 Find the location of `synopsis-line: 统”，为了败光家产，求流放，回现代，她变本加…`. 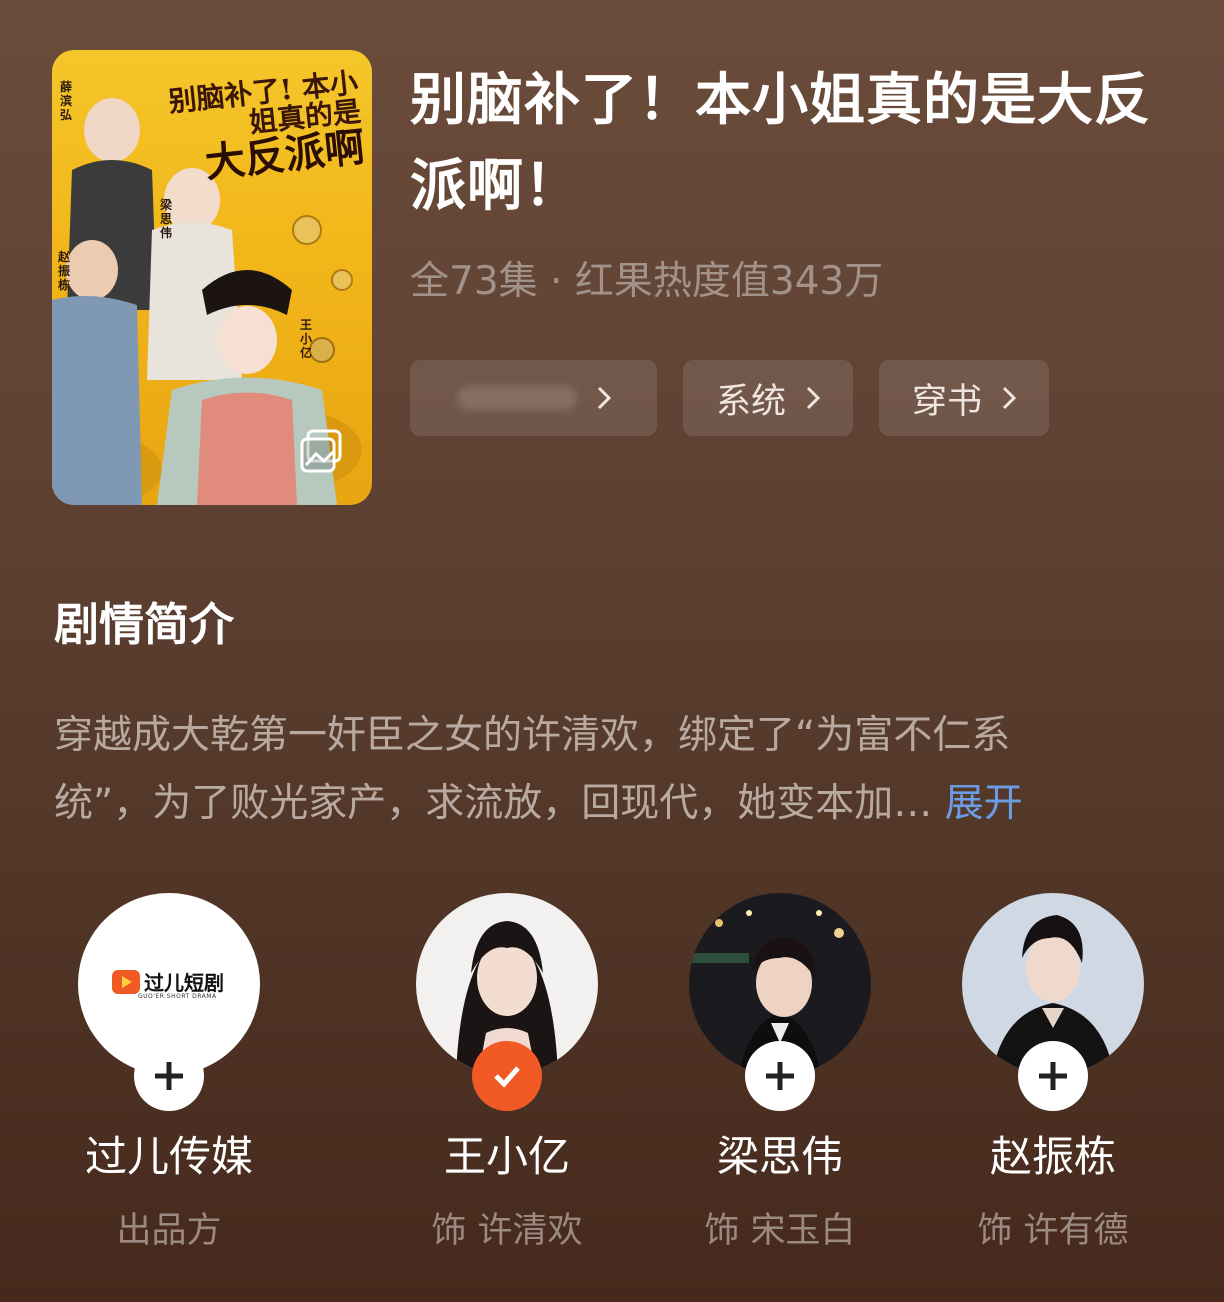

synopsis-line: 统”，为了败光家产，求流放，回现代，她变本加… is located at coordinates (493, 803).